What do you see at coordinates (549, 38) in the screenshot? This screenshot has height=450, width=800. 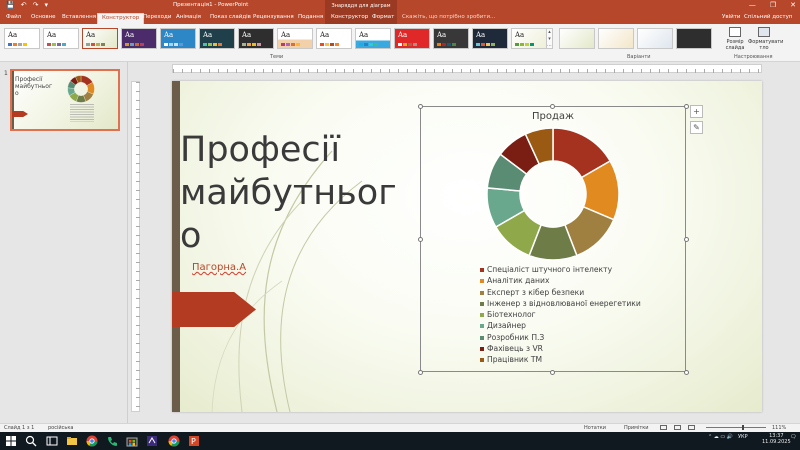 I see `themes-scroll-icon: ▴ ▾ ⋯` at bounding box center [549, 38].